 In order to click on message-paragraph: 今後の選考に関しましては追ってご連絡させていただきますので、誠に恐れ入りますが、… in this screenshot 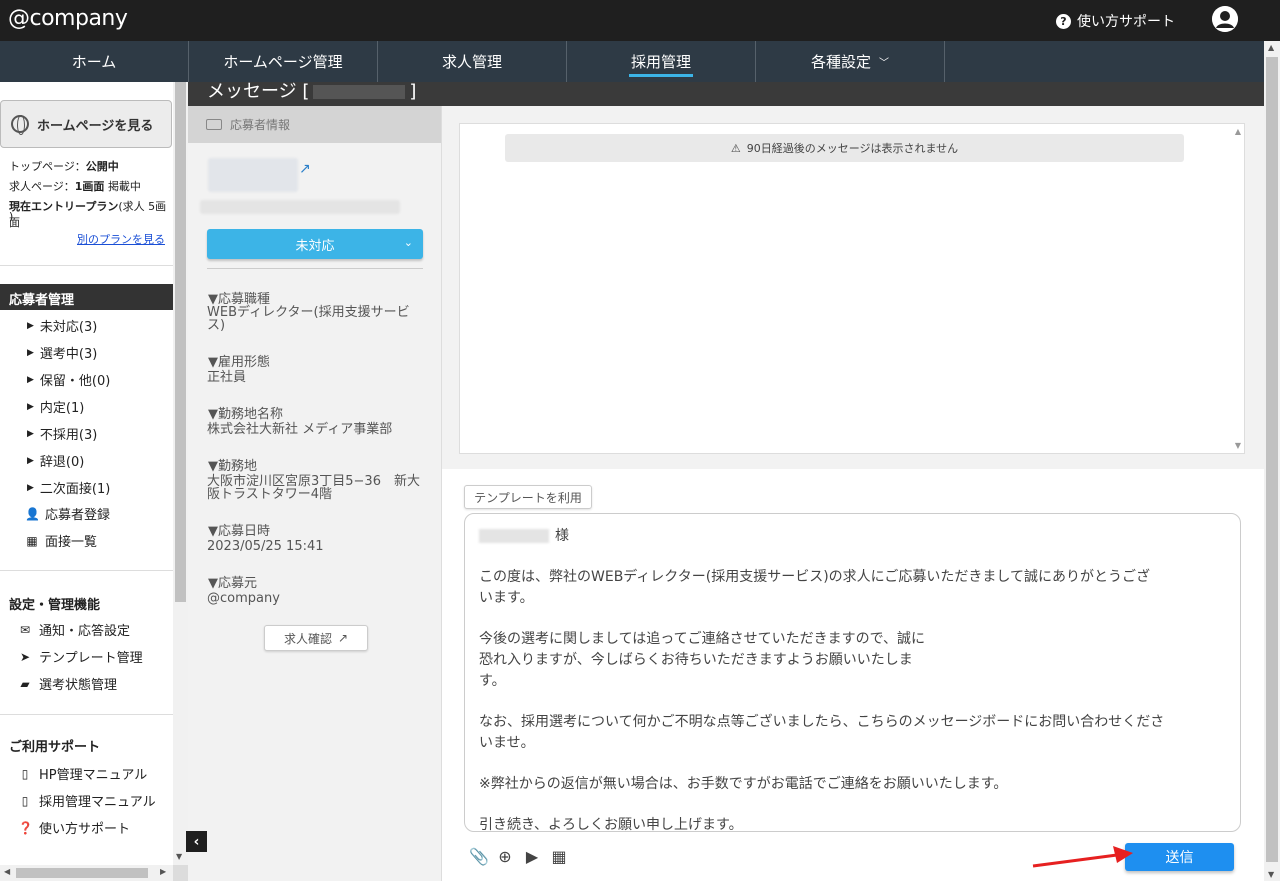, I will do `click(702, 660)`.